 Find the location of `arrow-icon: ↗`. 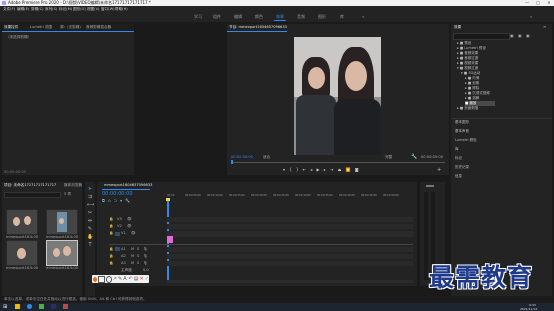

arrow-icon: ↗ is located at coordinates (115, 279).